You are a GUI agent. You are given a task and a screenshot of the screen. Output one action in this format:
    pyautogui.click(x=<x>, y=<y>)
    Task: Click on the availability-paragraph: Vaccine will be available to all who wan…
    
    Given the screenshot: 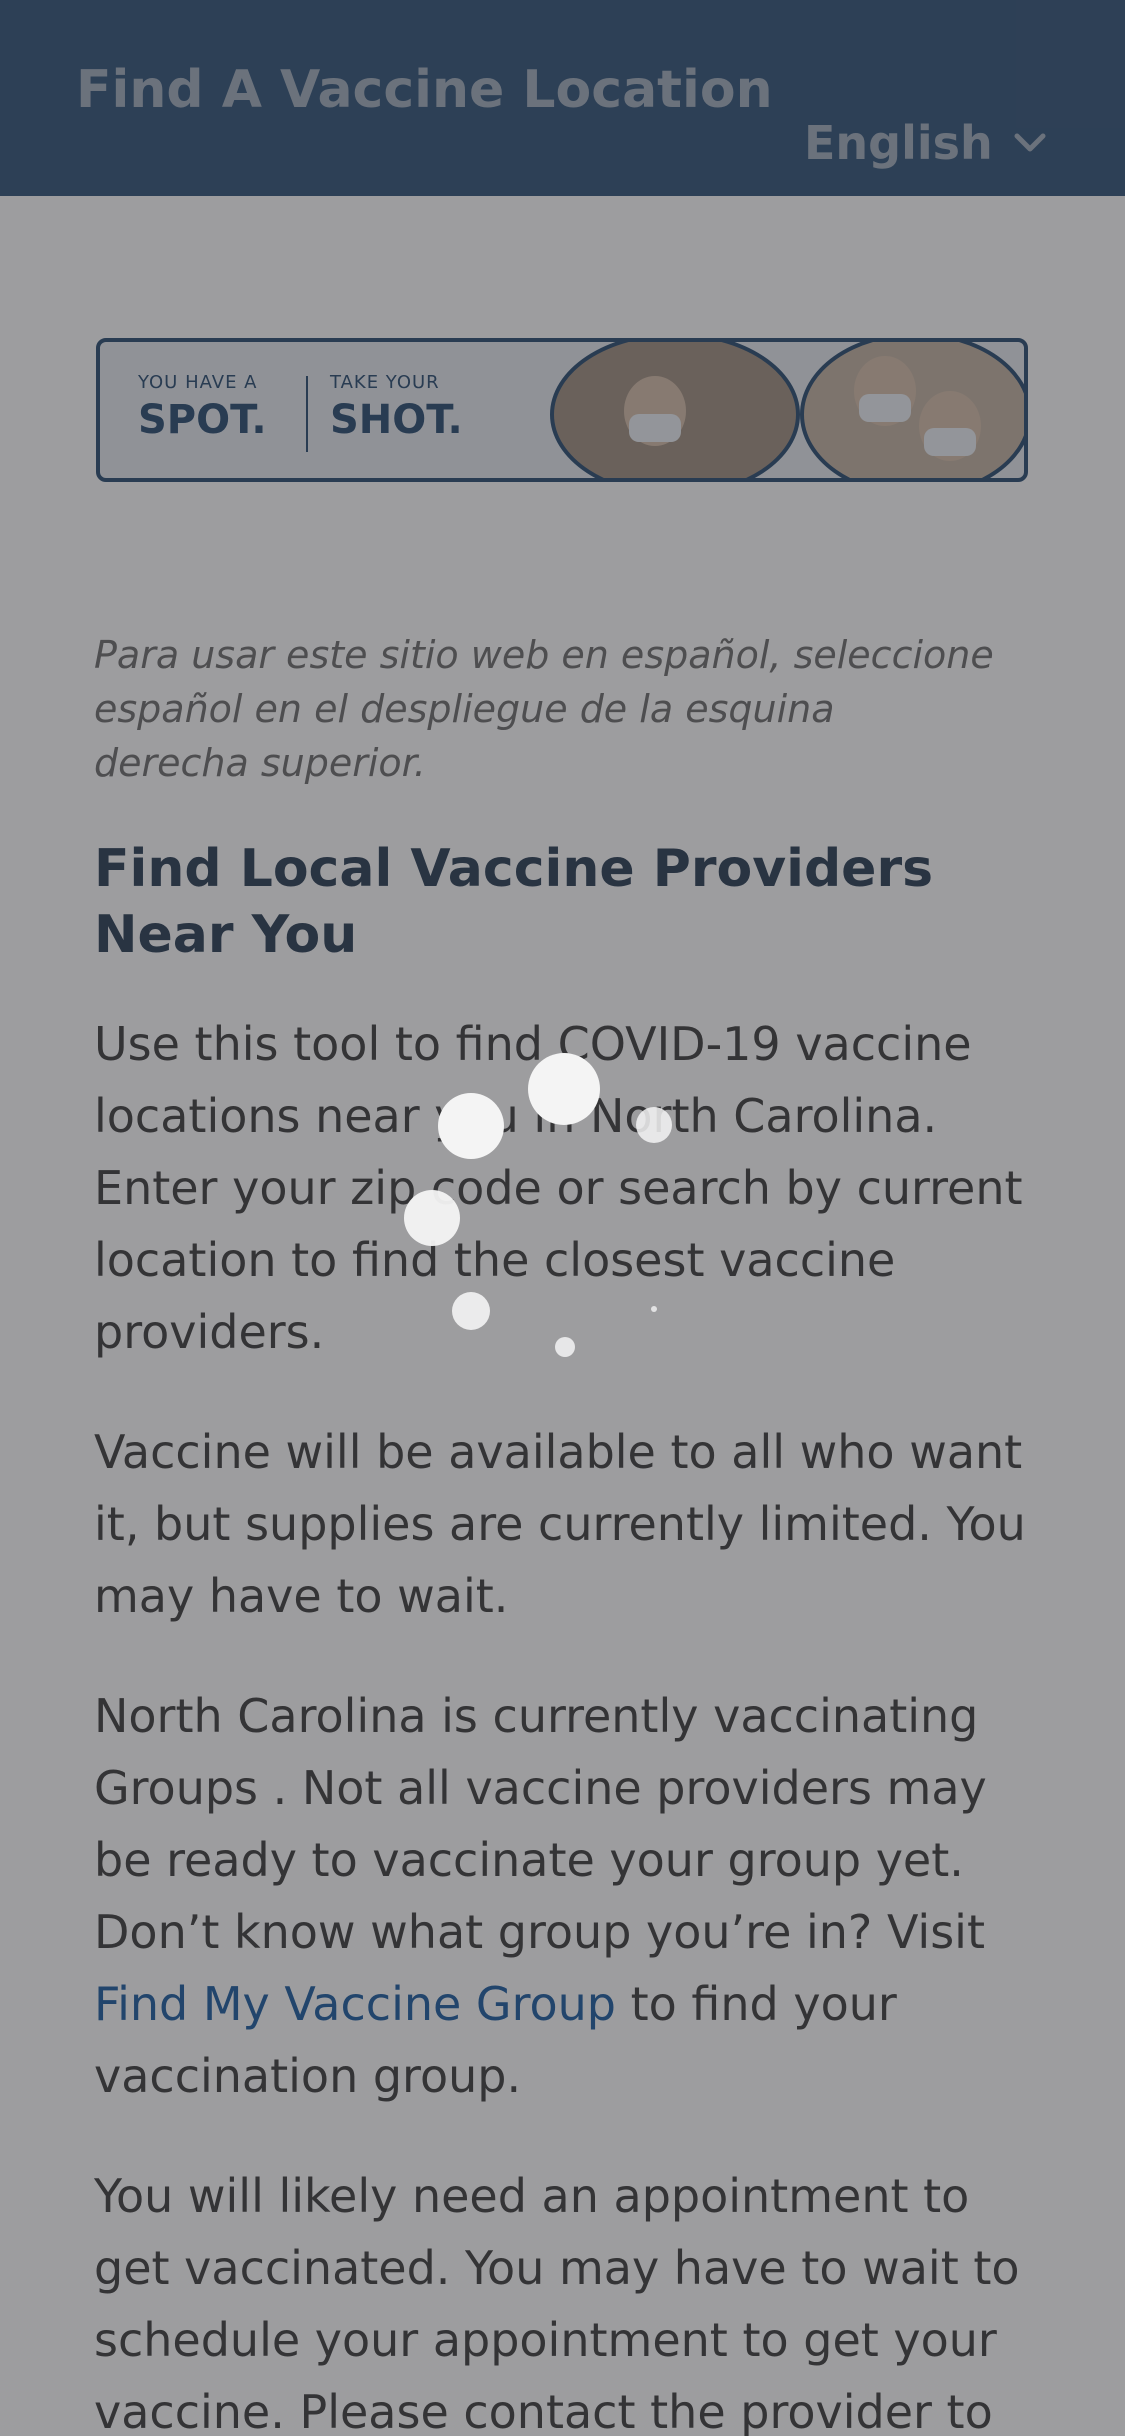 What is the action you would take?
    pyautogui.click(x=560, y=1524)
    